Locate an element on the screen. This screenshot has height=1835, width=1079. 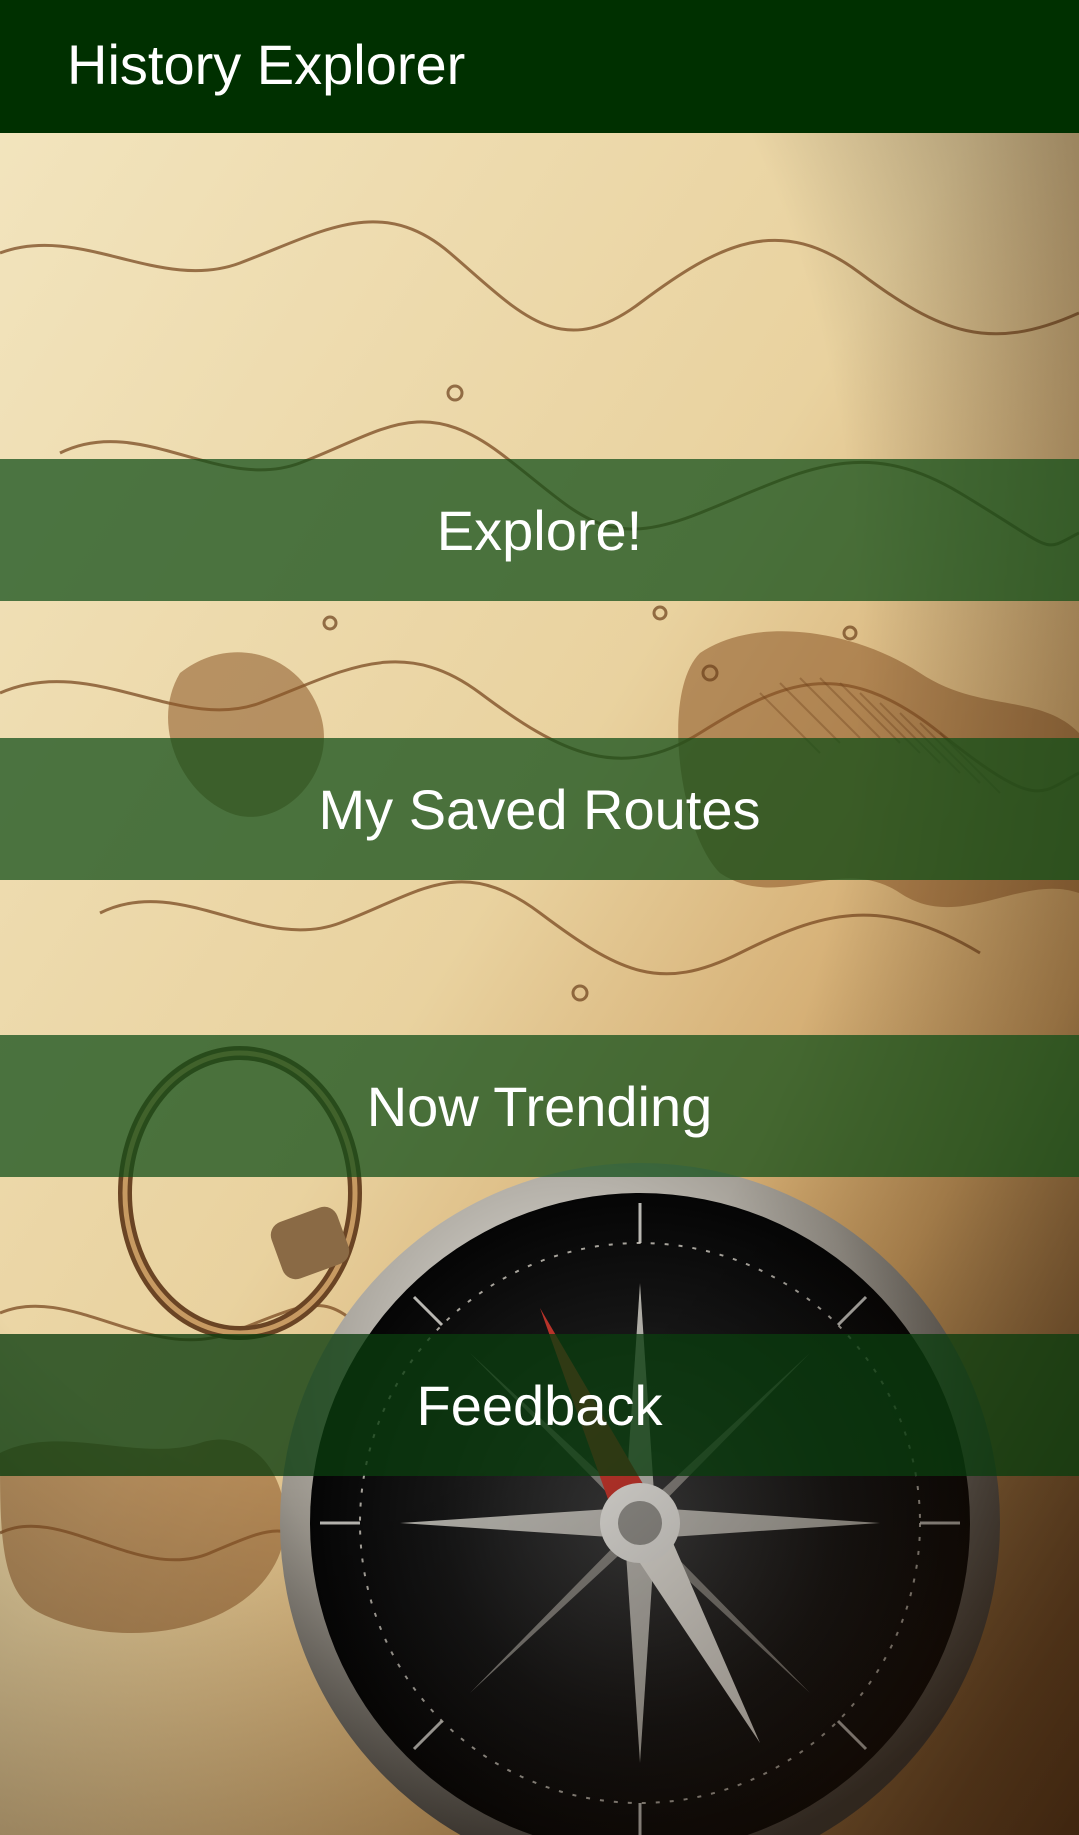
my-saved-routes-button-label: My Saved Routes is located at coordinates (539, 809).